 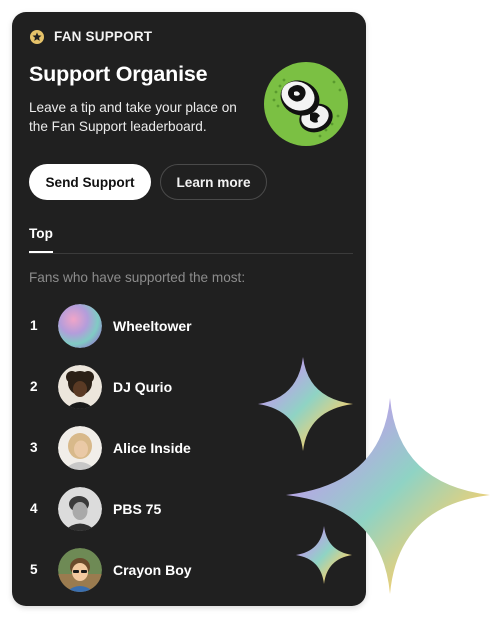 What do you see at coordinates (191, 240) in the screenshot?
I see `tab-bar: Top` at bounding box center [191, 240].